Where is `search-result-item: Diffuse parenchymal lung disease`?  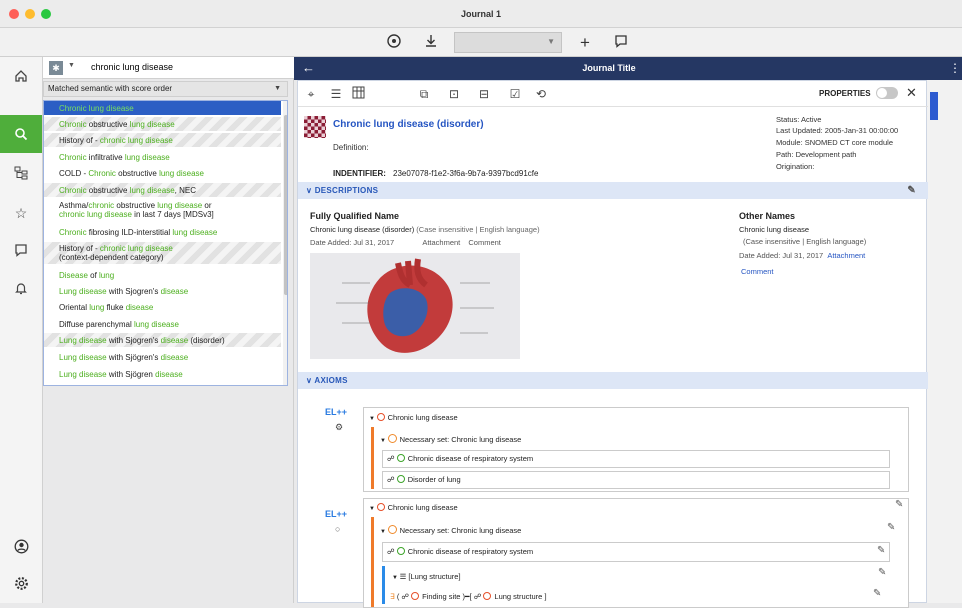 search-result-item: Diffuse parenchymal lung disease is located at coordinates (162, 324).